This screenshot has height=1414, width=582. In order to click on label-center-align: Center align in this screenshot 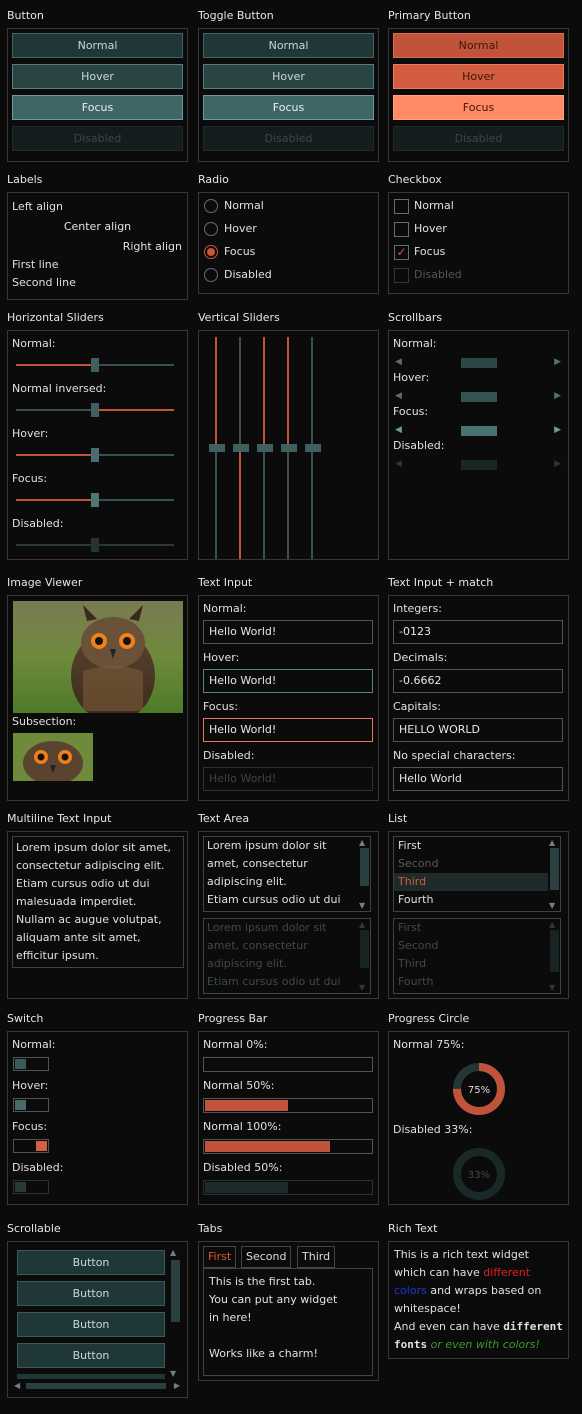, I will do `click(97, 226)`.